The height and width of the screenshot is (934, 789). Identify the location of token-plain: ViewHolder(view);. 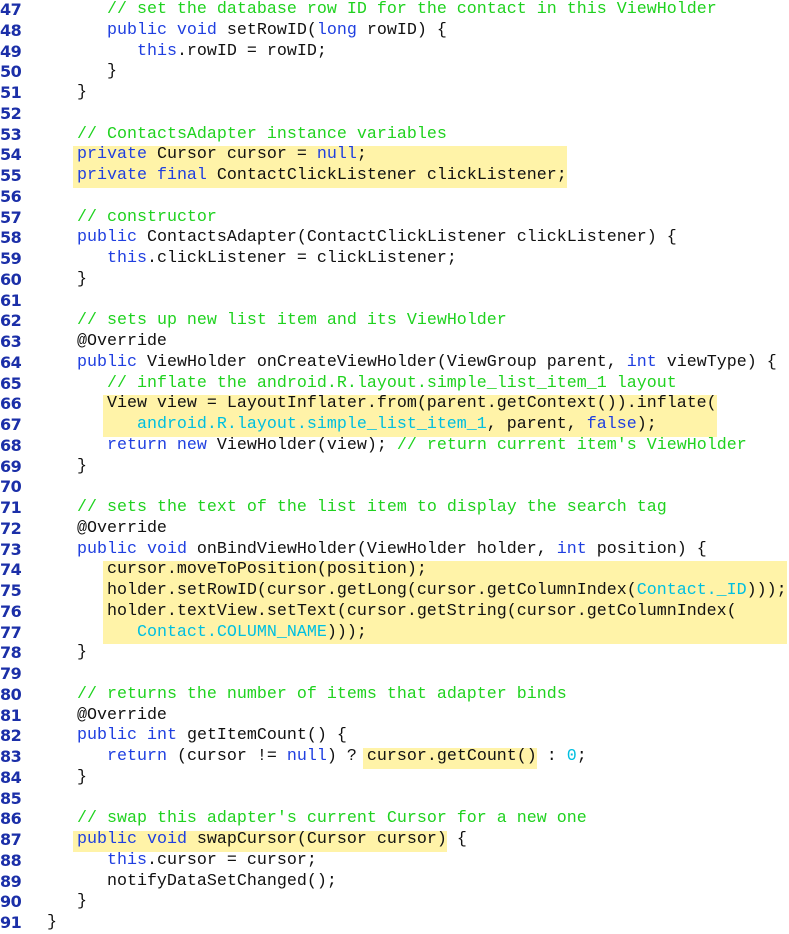
(301, 445).